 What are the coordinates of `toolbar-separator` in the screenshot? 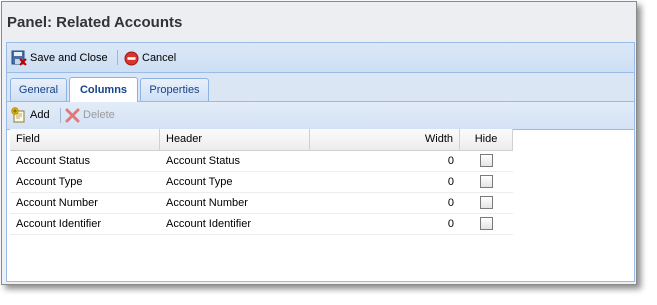 It's located at (117, 57).